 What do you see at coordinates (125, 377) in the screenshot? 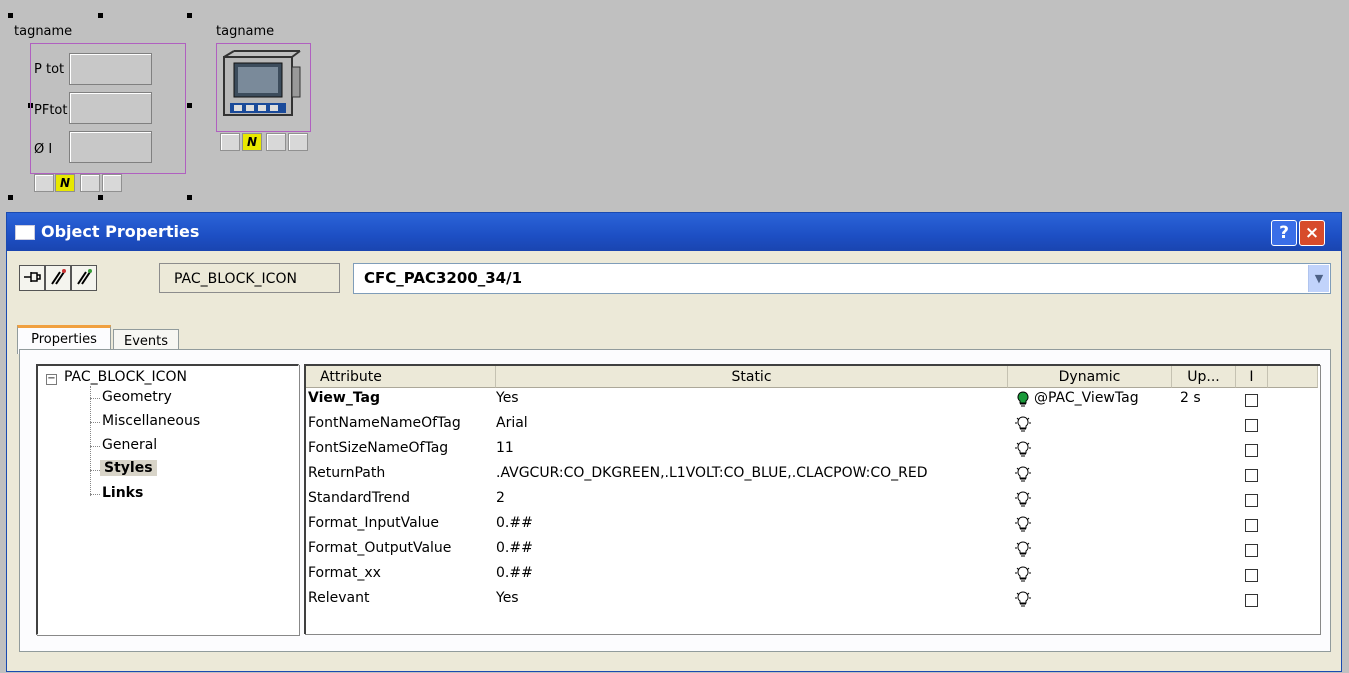
I see `tree-root: PAC_BLOCK_ICON` at bounding box center [125, 377].